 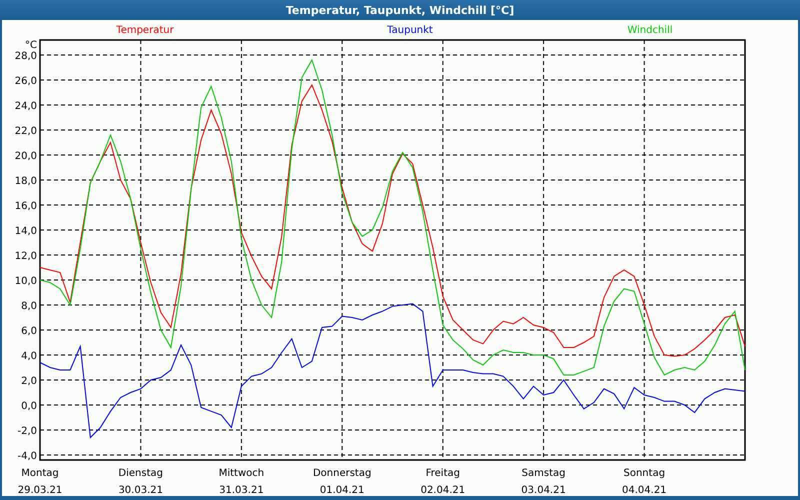 What do you see at coordinates (645, 473) in the screenshot?
I see `x-tick-label: Sonntag` at bounding box center [645, 473].